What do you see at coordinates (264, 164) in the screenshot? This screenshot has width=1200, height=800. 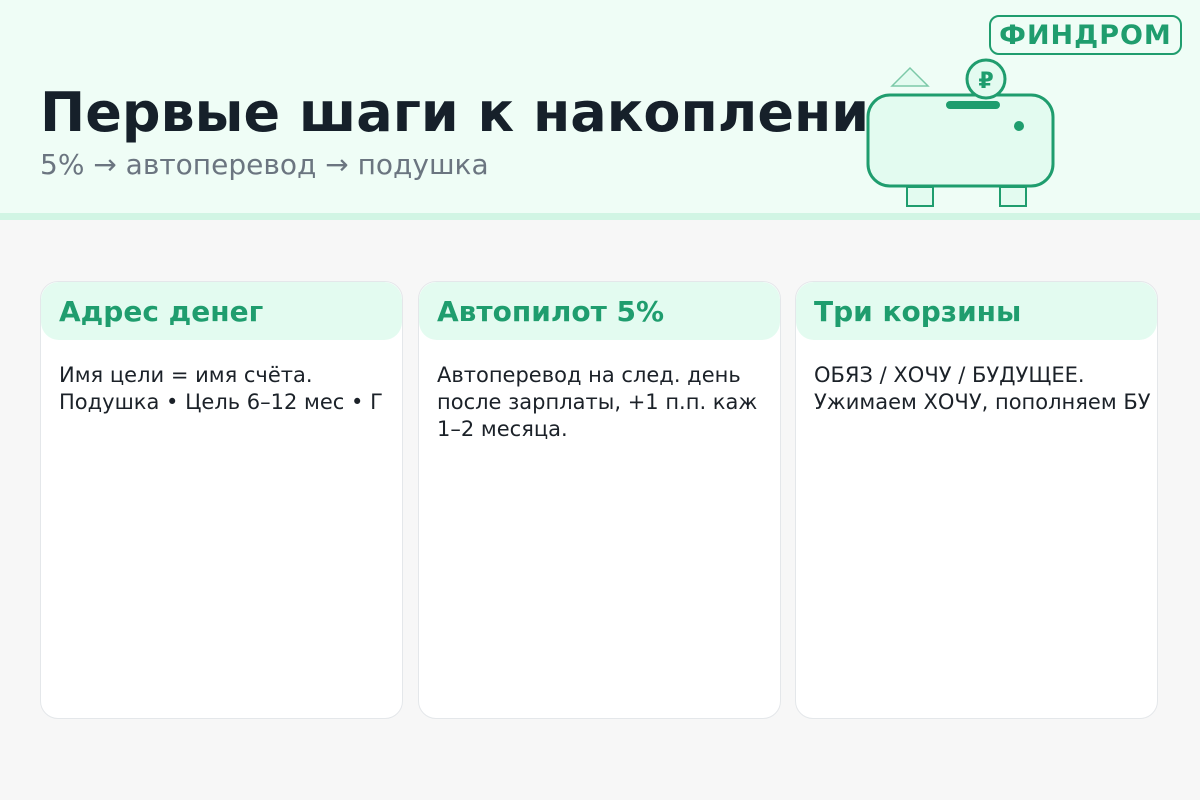 I see `page-subtitle: 5% → автоперевод → подушка` at bounding box center [264, 164].